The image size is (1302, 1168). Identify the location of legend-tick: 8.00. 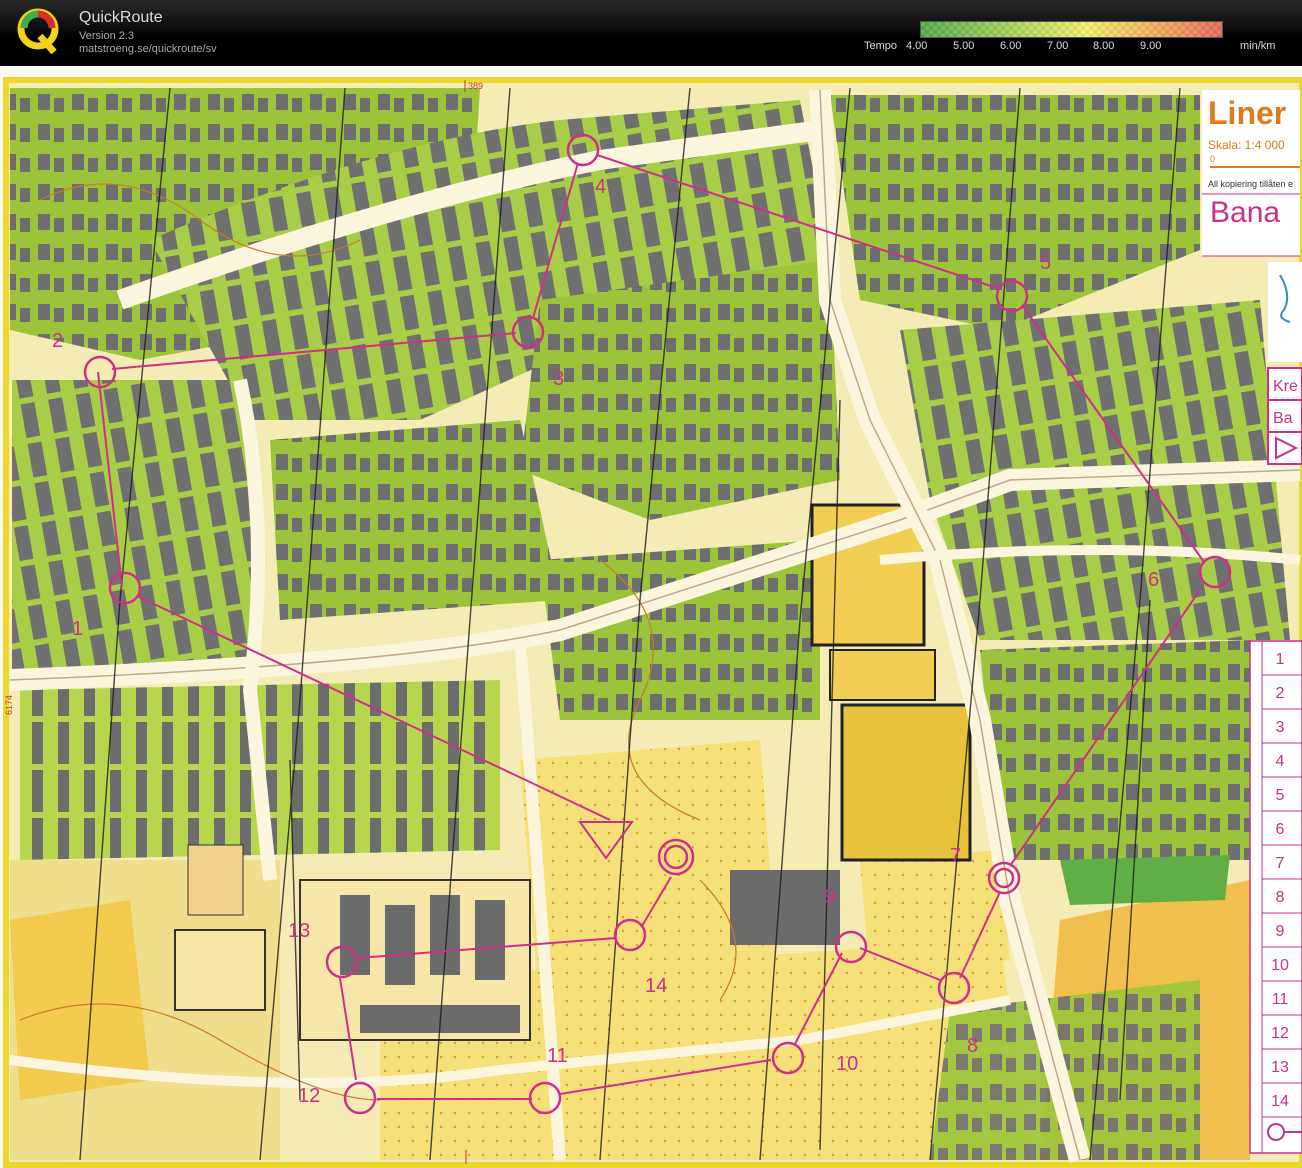
(1104, 46).